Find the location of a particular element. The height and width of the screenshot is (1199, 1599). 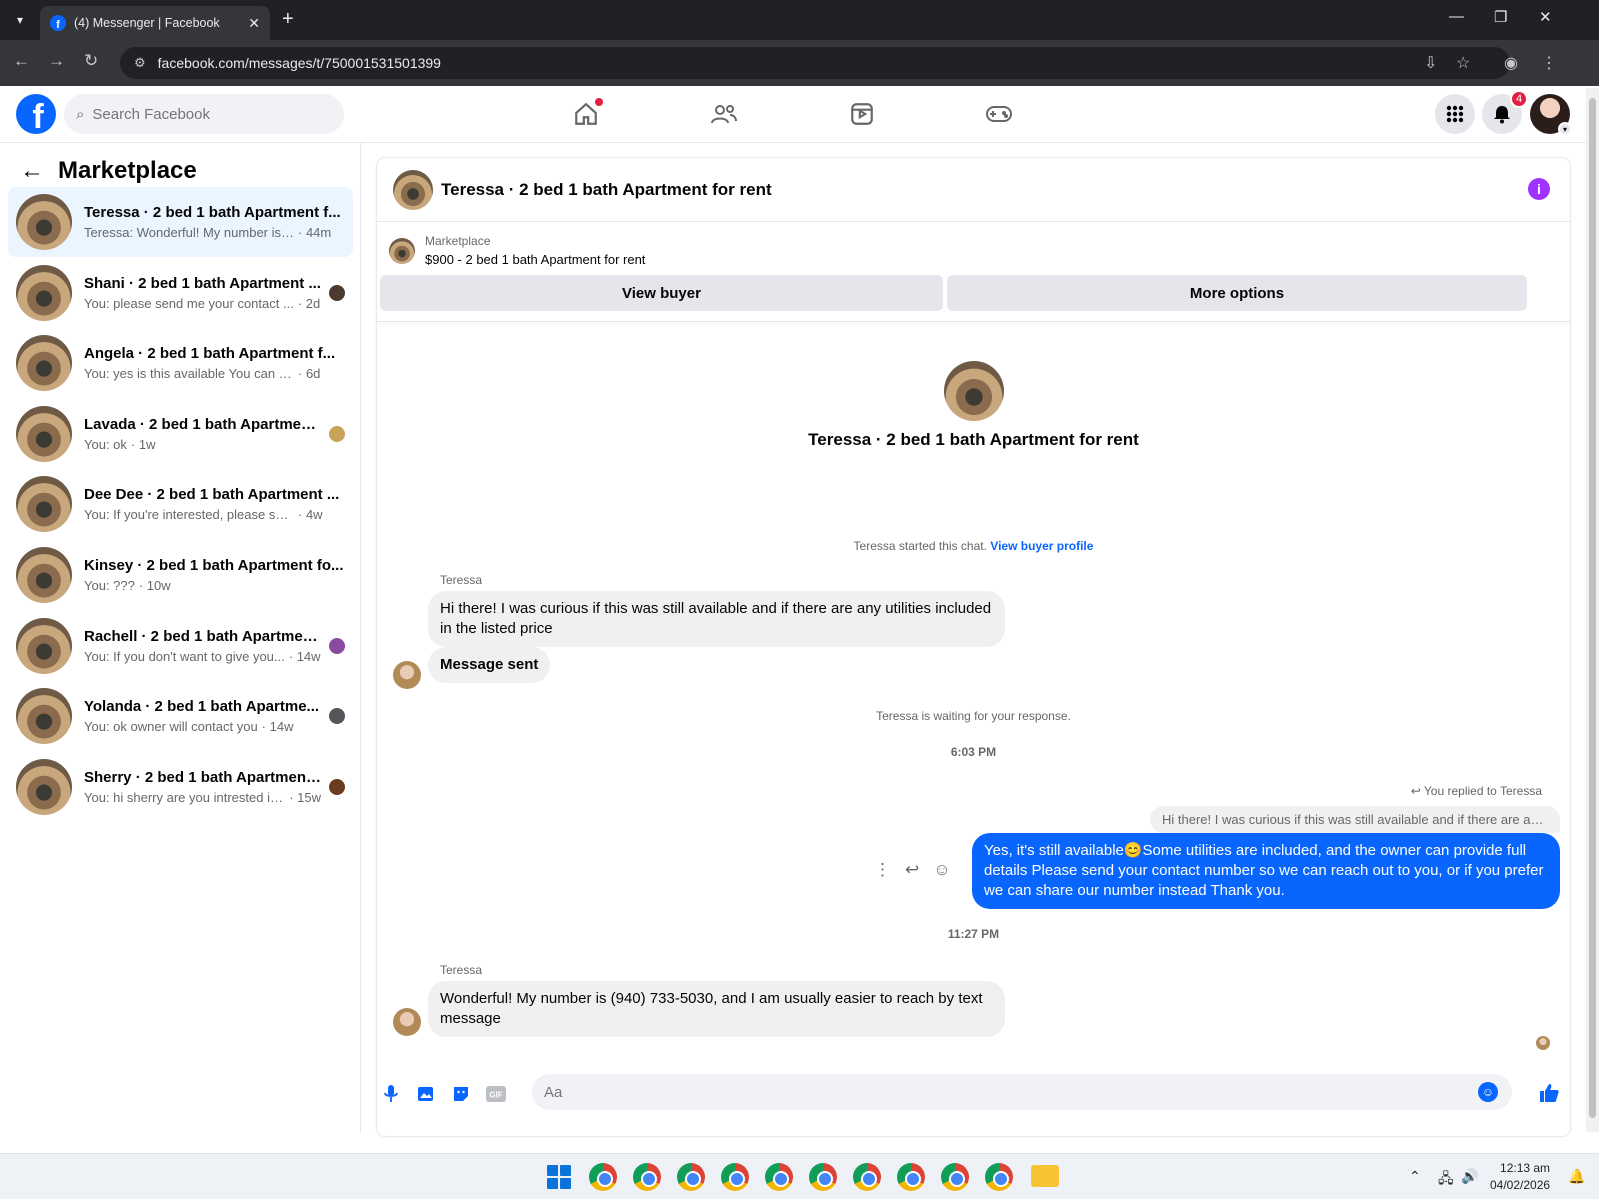

emoji-icon: ☺ is located at coordinates (1488, 1092).